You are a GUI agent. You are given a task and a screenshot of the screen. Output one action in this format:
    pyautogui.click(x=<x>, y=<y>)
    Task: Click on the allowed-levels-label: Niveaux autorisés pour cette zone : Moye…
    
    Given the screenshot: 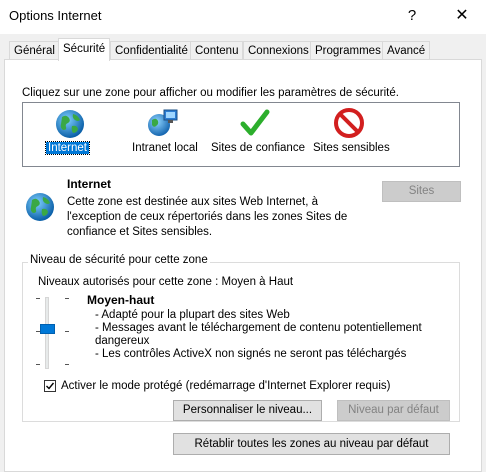 What is the action you would take?
    pyautogui.click(x=166, y=282)
    